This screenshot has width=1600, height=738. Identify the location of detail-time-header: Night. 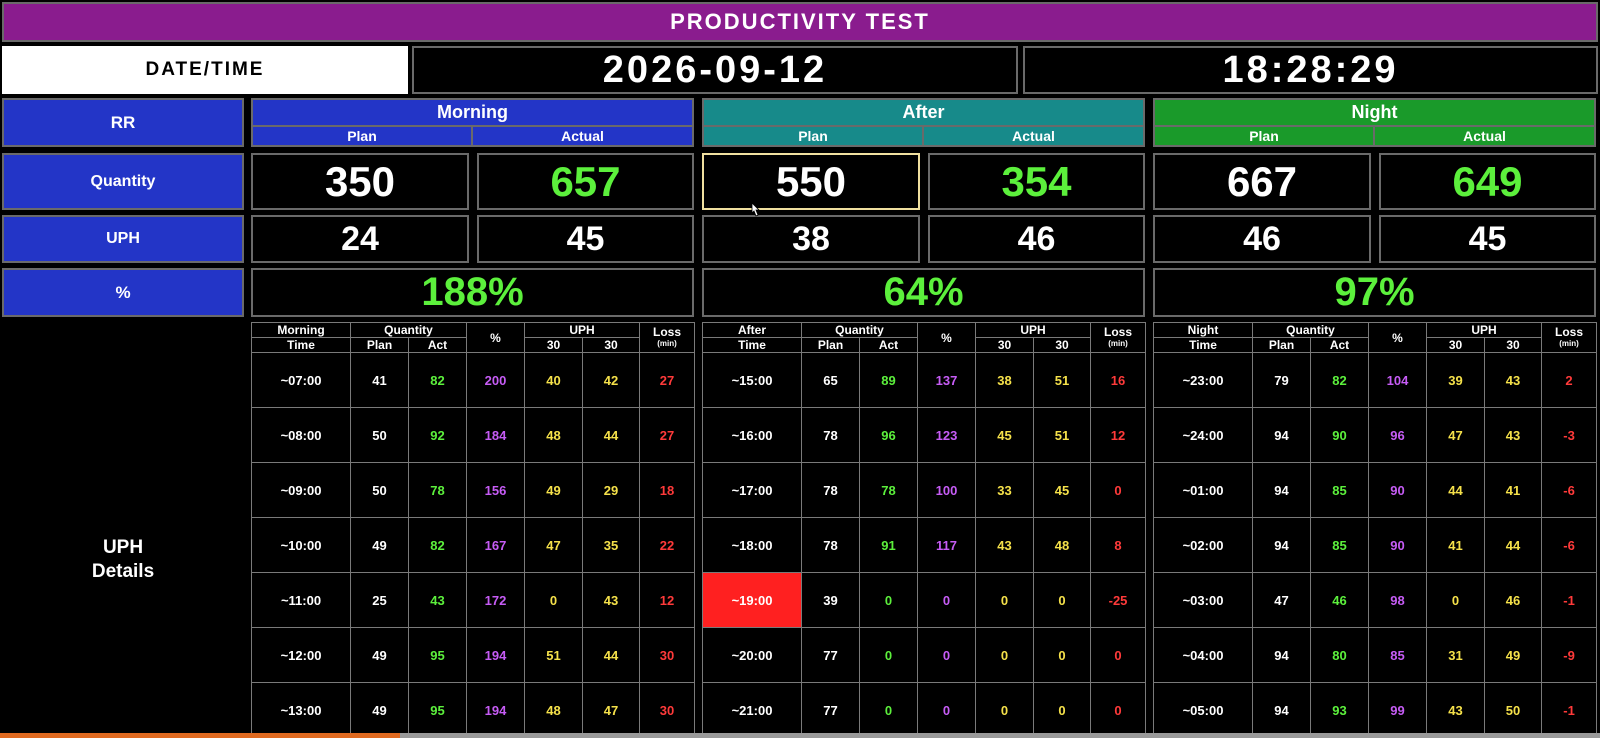
(1203, 330).